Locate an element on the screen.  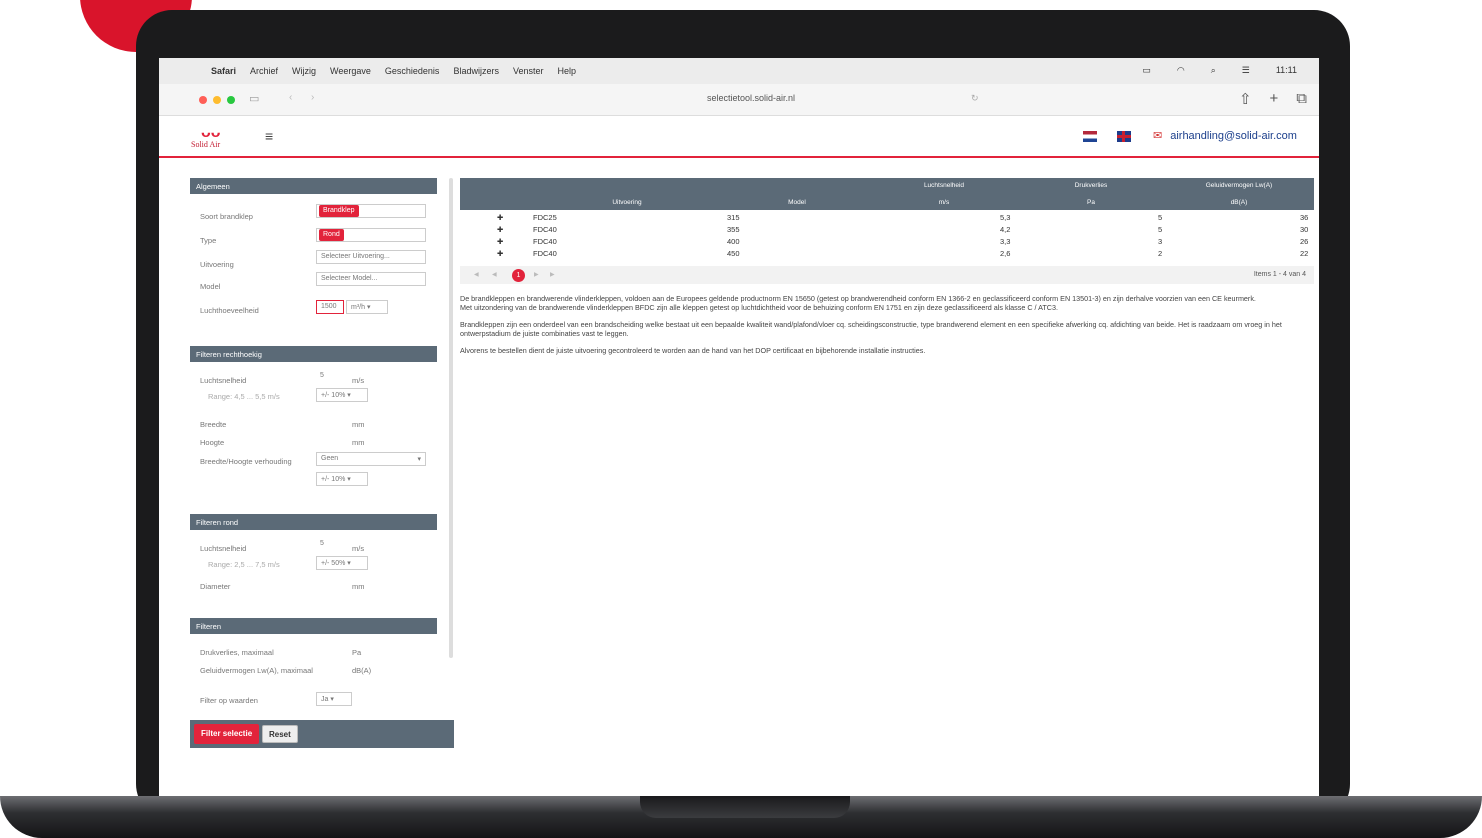
waarden-value: Ja is located at coordinates (325, 699).